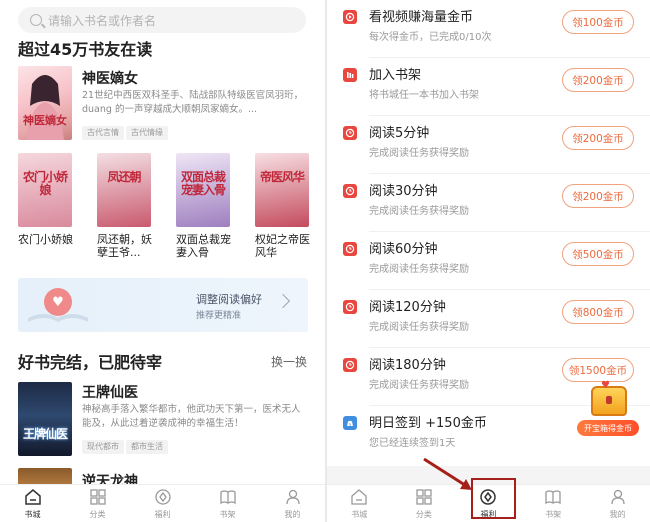  I want to click on task-subtitle: 每次得金币，已完成0/10次, so click(430, 37).